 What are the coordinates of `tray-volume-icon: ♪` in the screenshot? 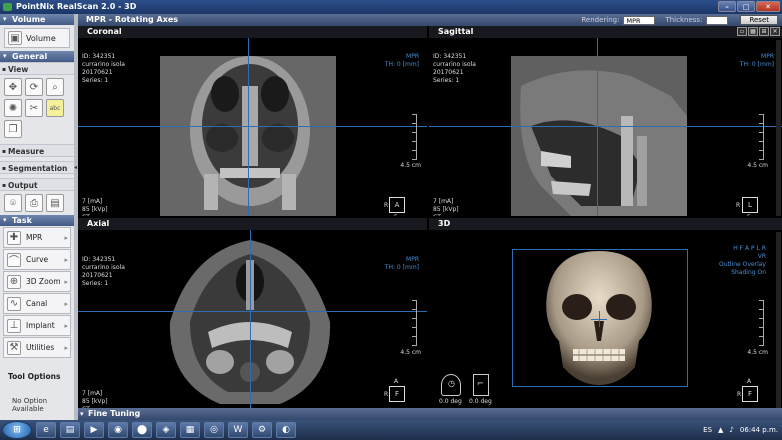 It's located at (731, 430).